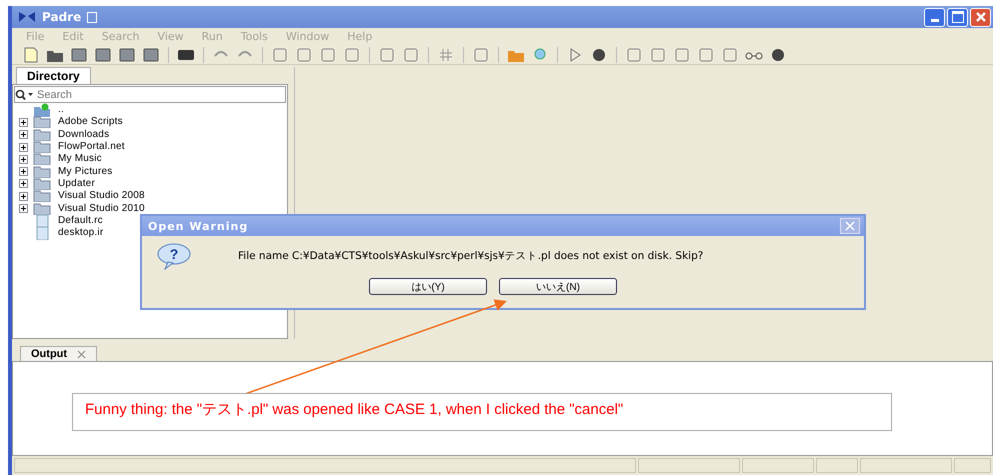 The height and width of the screenshot is (475, 993). Describe the element at coordinates (558, 286) in the screenshot. I see `dialog-button: いいえ(N)` at that location.